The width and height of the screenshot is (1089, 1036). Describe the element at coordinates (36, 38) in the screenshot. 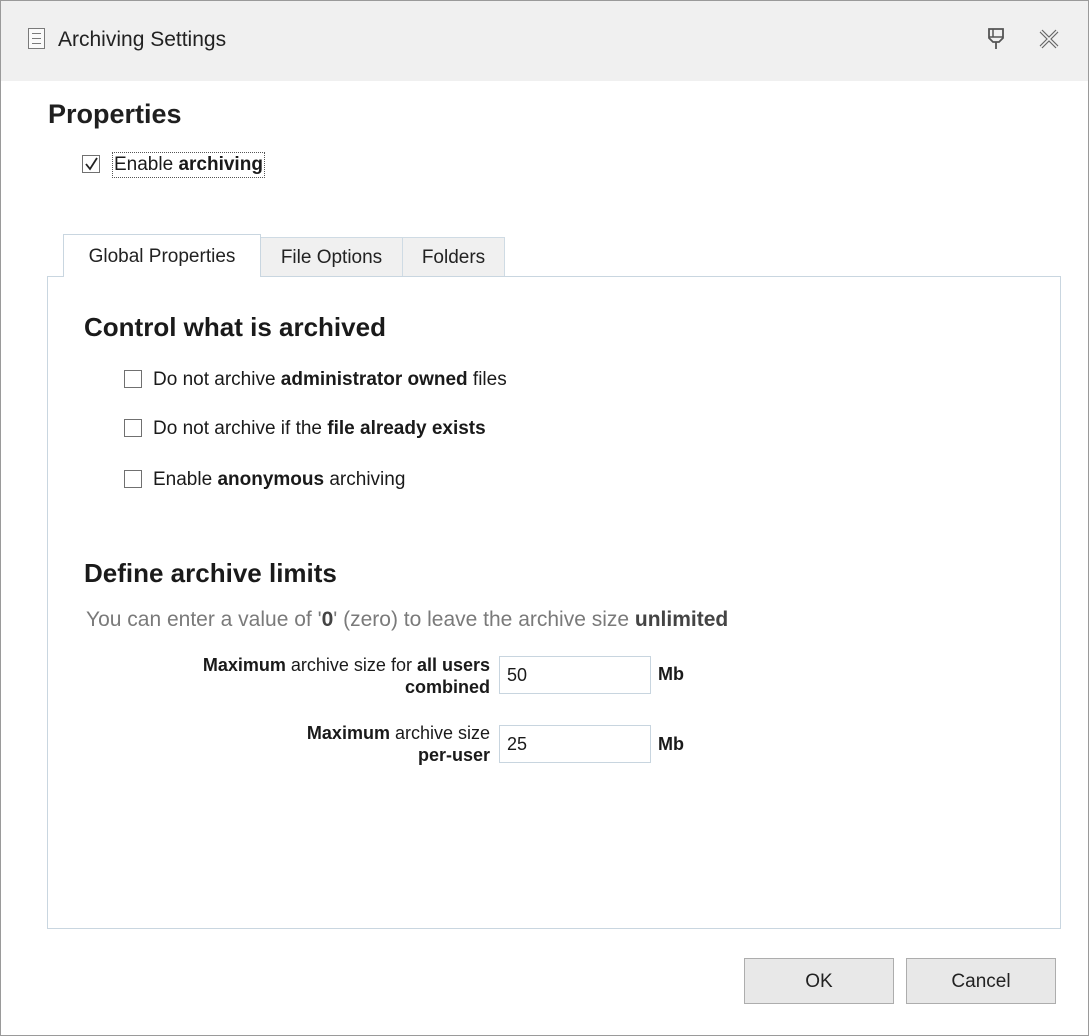

I see `list-icon` at that location.